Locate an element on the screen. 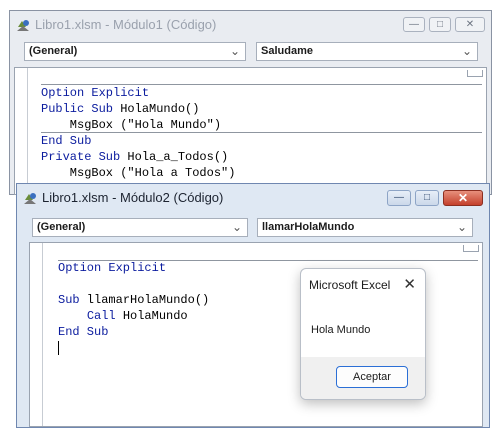 The image size is (504, 428). msgbox-message: Hola Mundo is located at coordinates (341, 330).